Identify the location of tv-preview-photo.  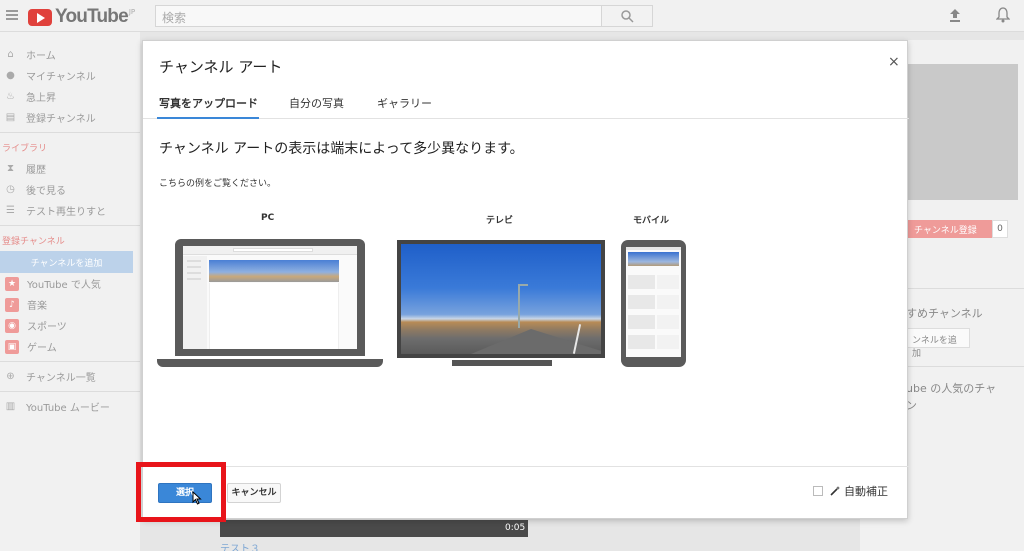
(501, 299).